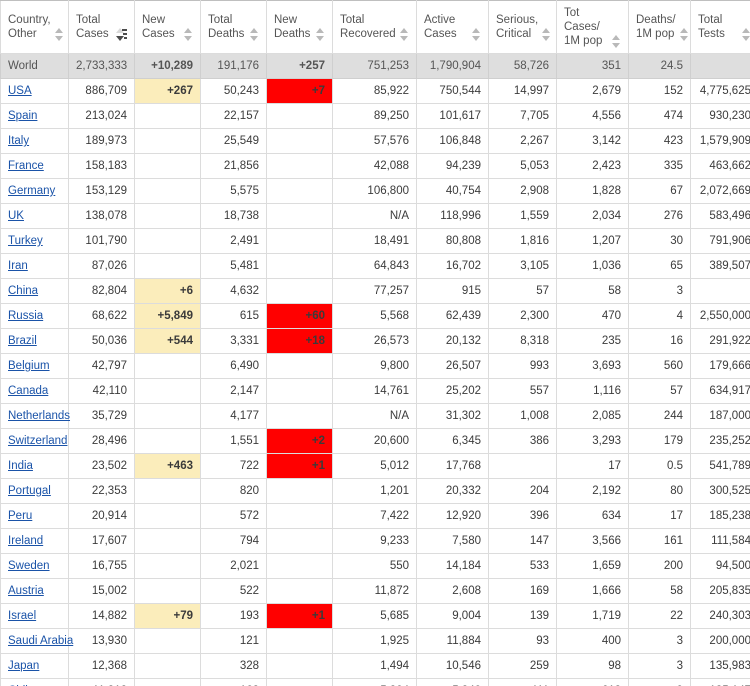  What do you see at coordinates (233, 166) in the screenshot?
I see `cell-total_deaths: 21,856` at bounding box center [233, 166].